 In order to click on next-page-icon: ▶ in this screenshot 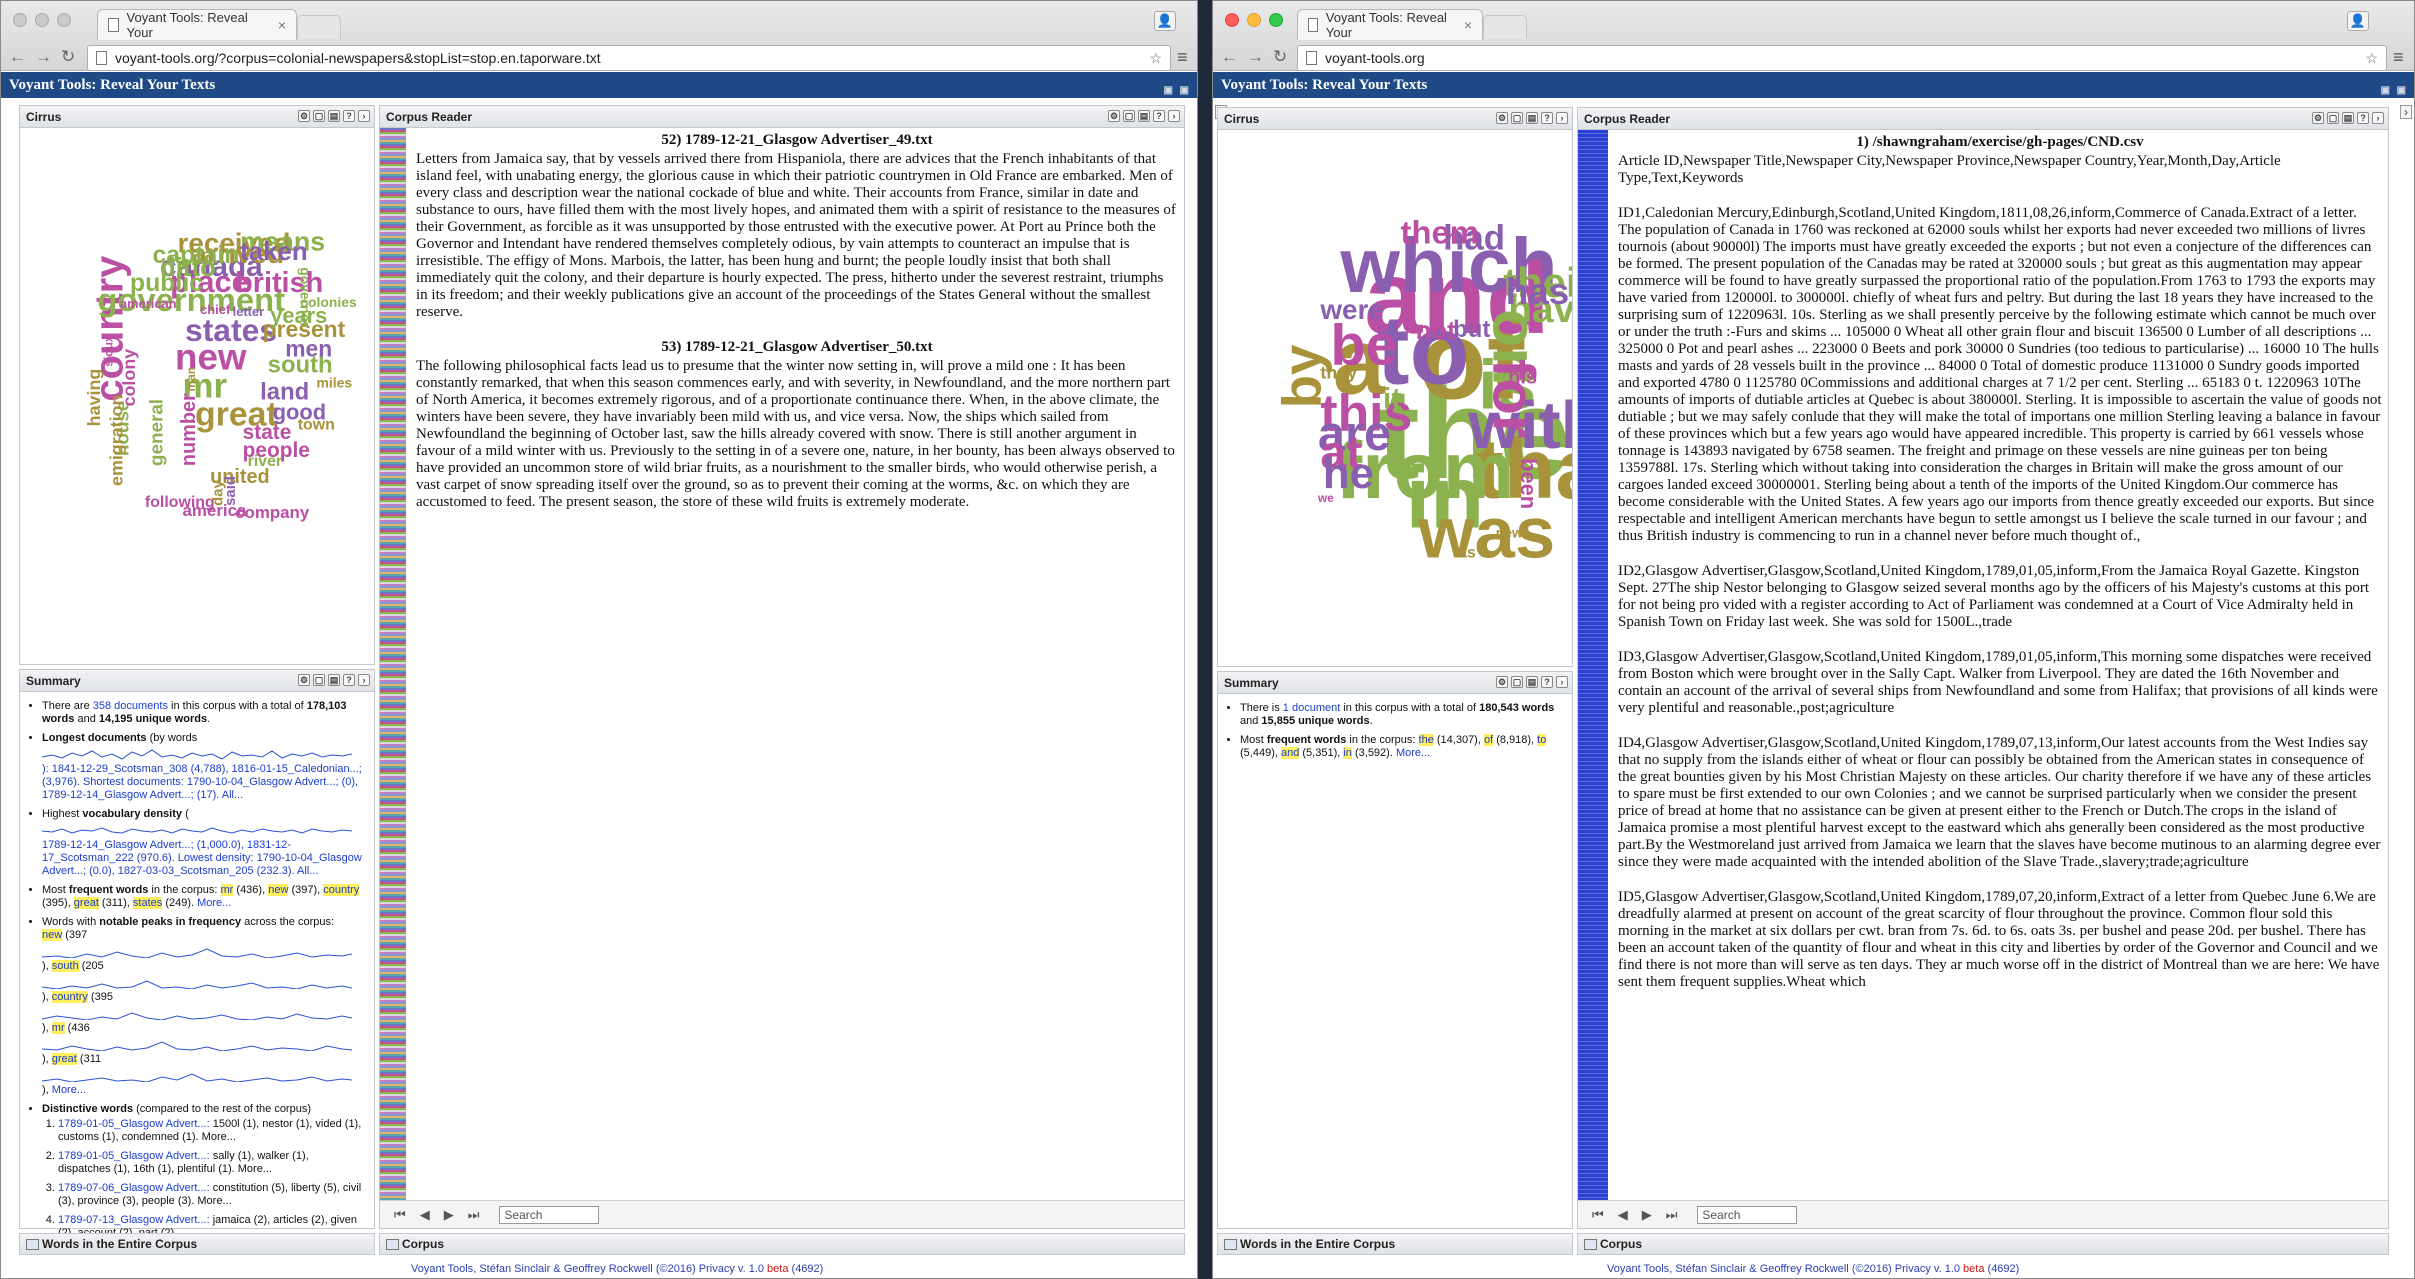, I will do `click(449, 1215)`.